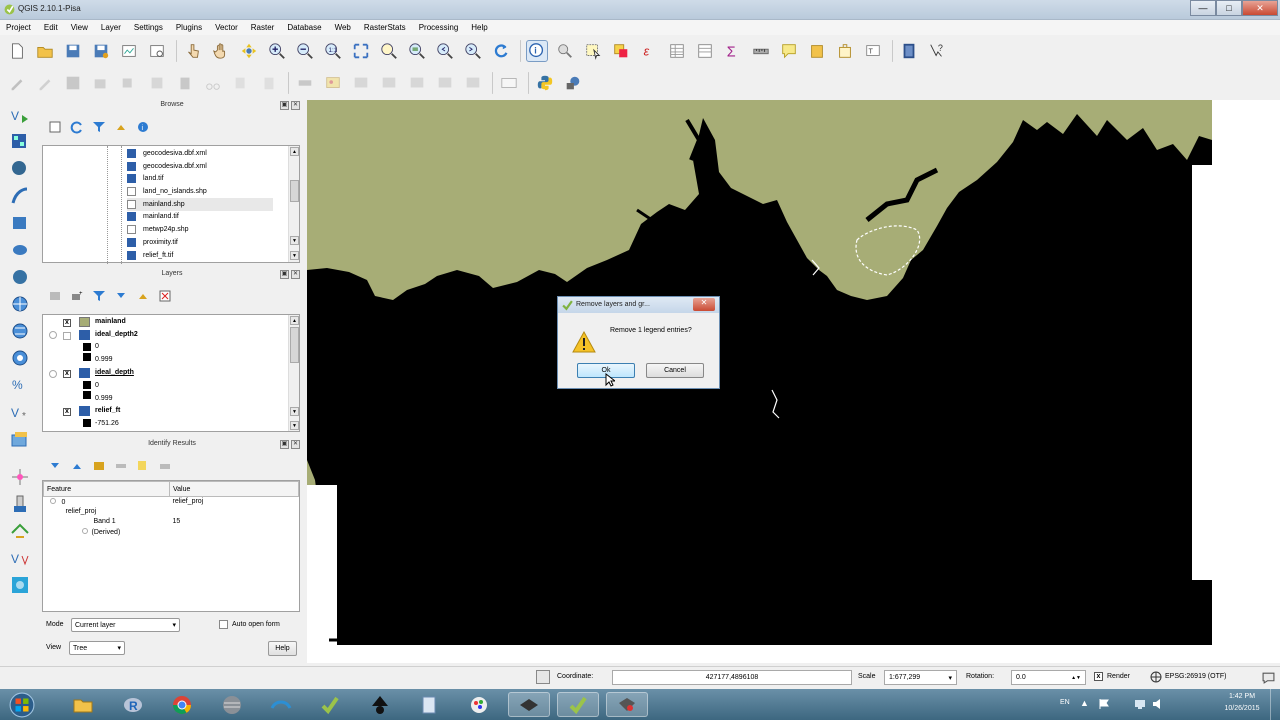 Image resolution: width=1280 pixels, height=720 pixels. What do you see at coordinates (1260, 8) in the screenshot?
I see `close-window-button: ✕` at bounding box center [1260, 8].